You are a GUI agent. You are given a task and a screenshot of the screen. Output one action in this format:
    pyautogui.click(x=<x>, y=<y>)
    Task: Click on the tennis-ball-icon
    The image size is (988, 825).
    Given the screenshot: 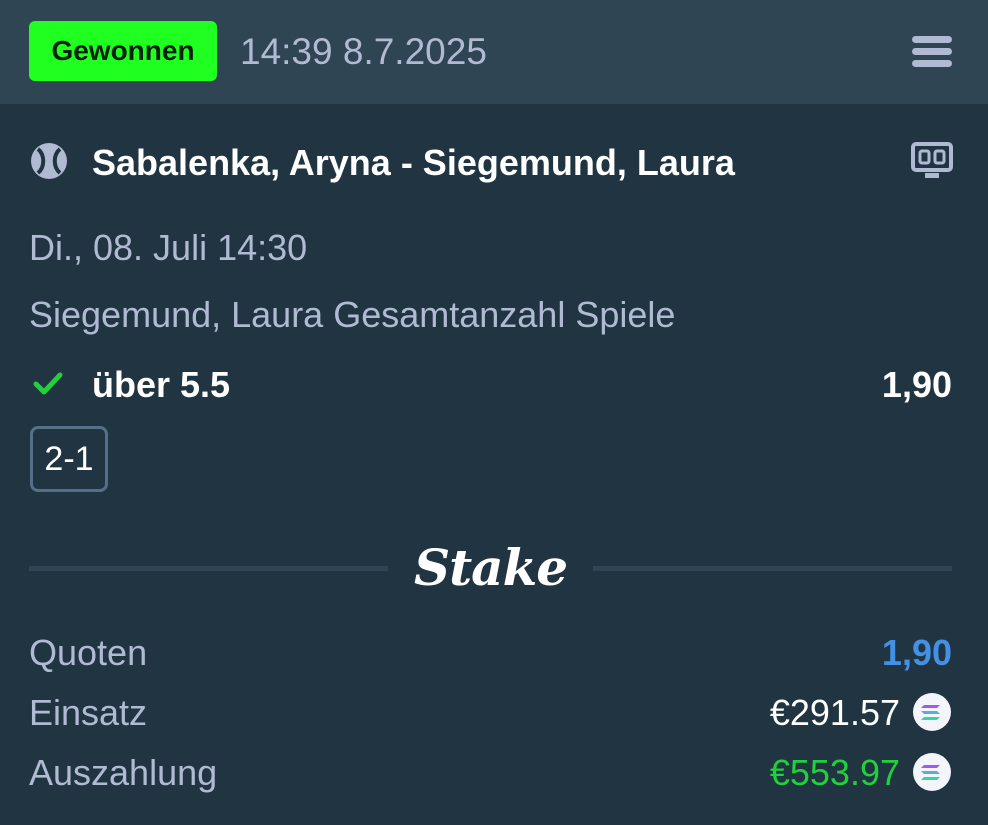 What is the action you would take?
    pyautogui.click(x=49, y=161)
    